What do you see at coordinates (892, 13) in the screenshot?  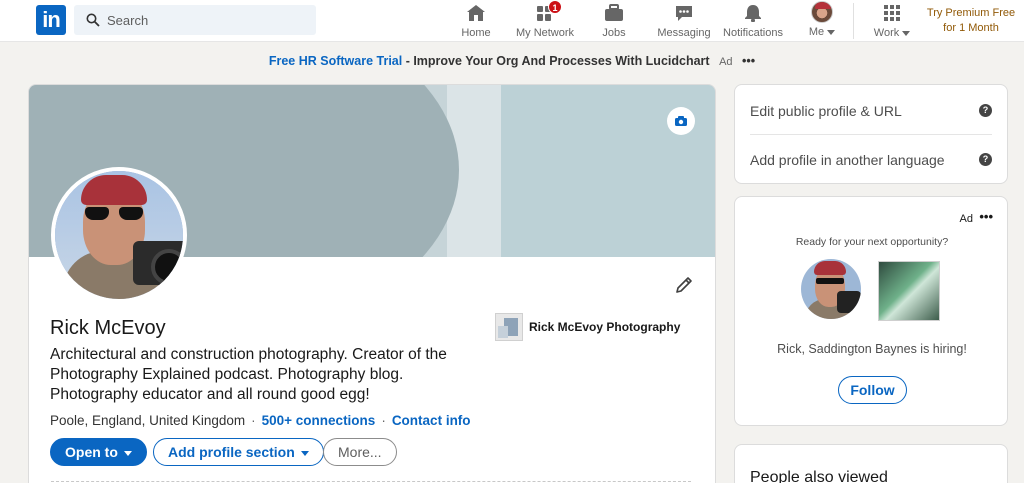 I see `grid-icon` at bounding box center [892, 13].